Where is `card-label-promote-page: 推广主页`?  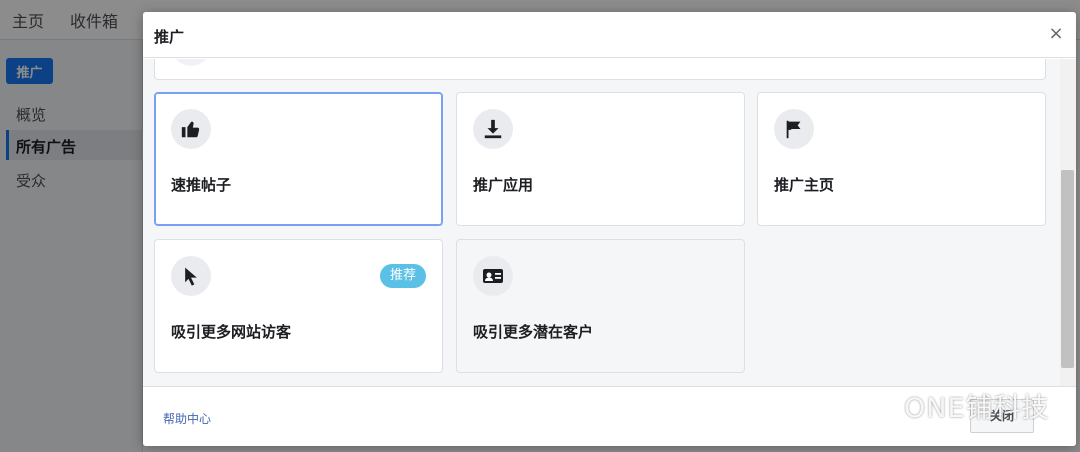
card-label-promote-page: 推广主页 is located at coordinates (804, 185).